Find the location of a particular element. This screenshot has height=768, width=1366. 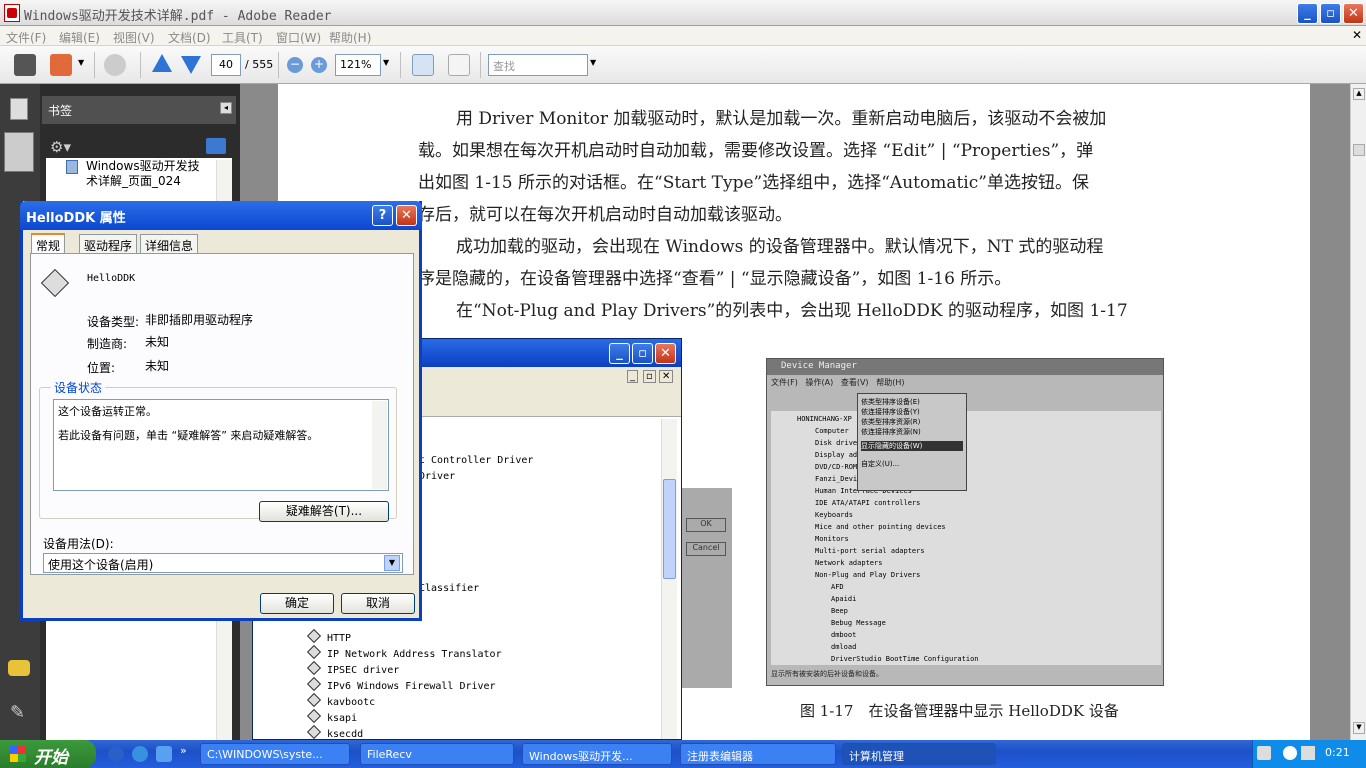

quicklaunch-icon is located at coordinates (164, 754).